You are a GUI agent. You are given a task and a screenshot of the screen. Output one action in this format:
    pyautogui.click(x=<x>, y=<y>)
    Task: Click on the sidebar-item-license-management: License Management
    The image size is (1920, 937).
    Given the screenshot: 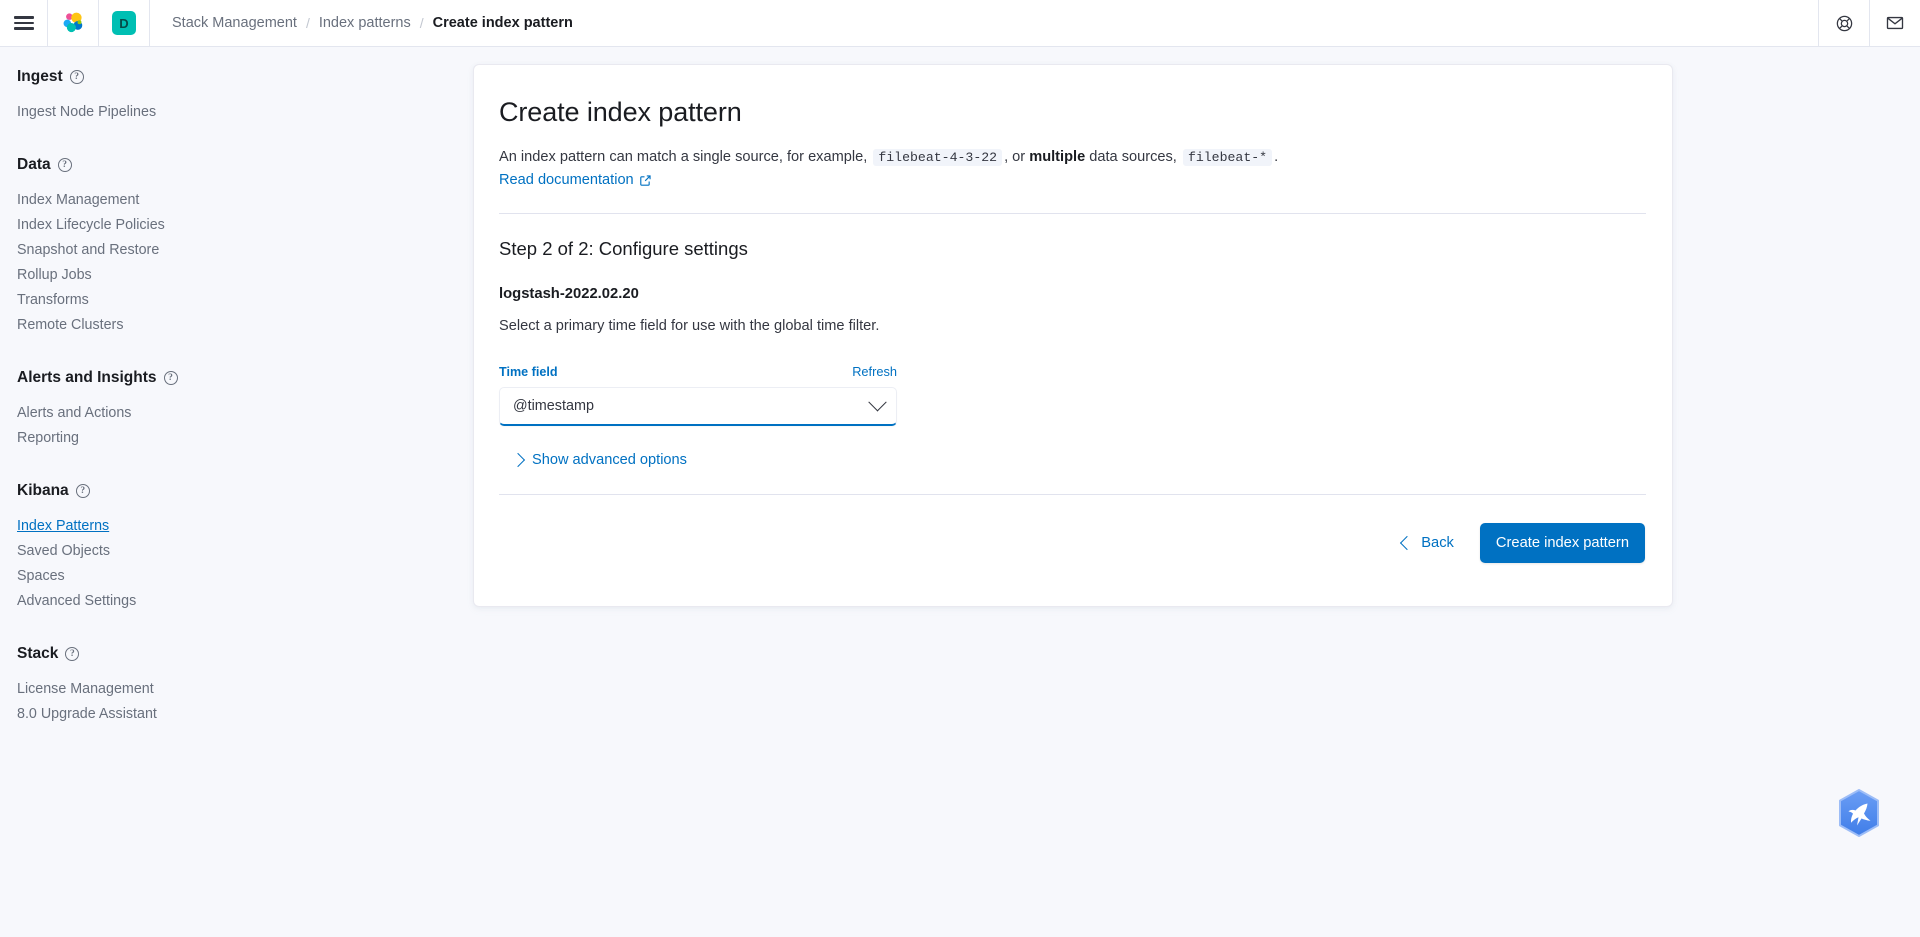 What is the action you would take?
    pyautogui.click(x=243, y=689)
    